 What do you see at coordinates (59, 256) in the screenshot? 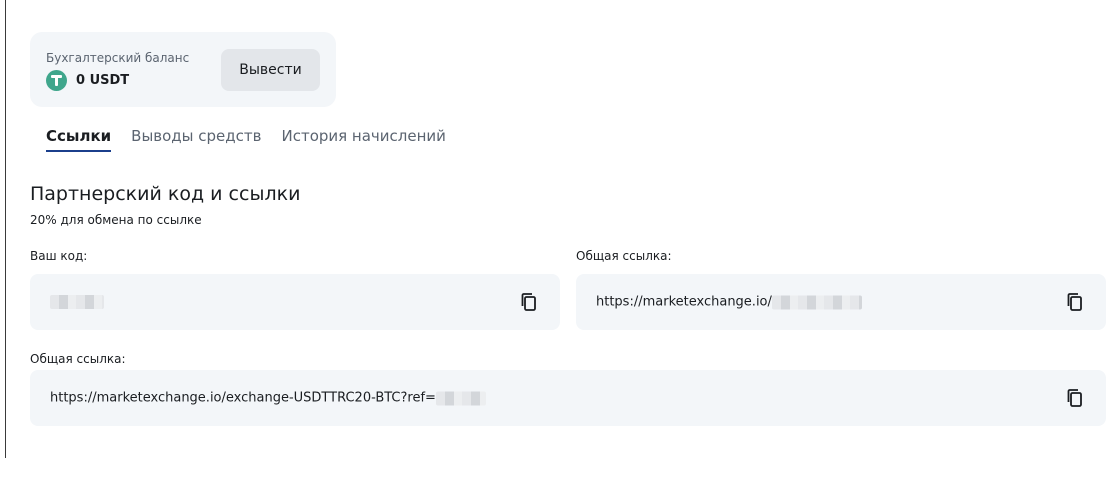
I see `code-label: Ваш код:` at bounding box center [59, 256].